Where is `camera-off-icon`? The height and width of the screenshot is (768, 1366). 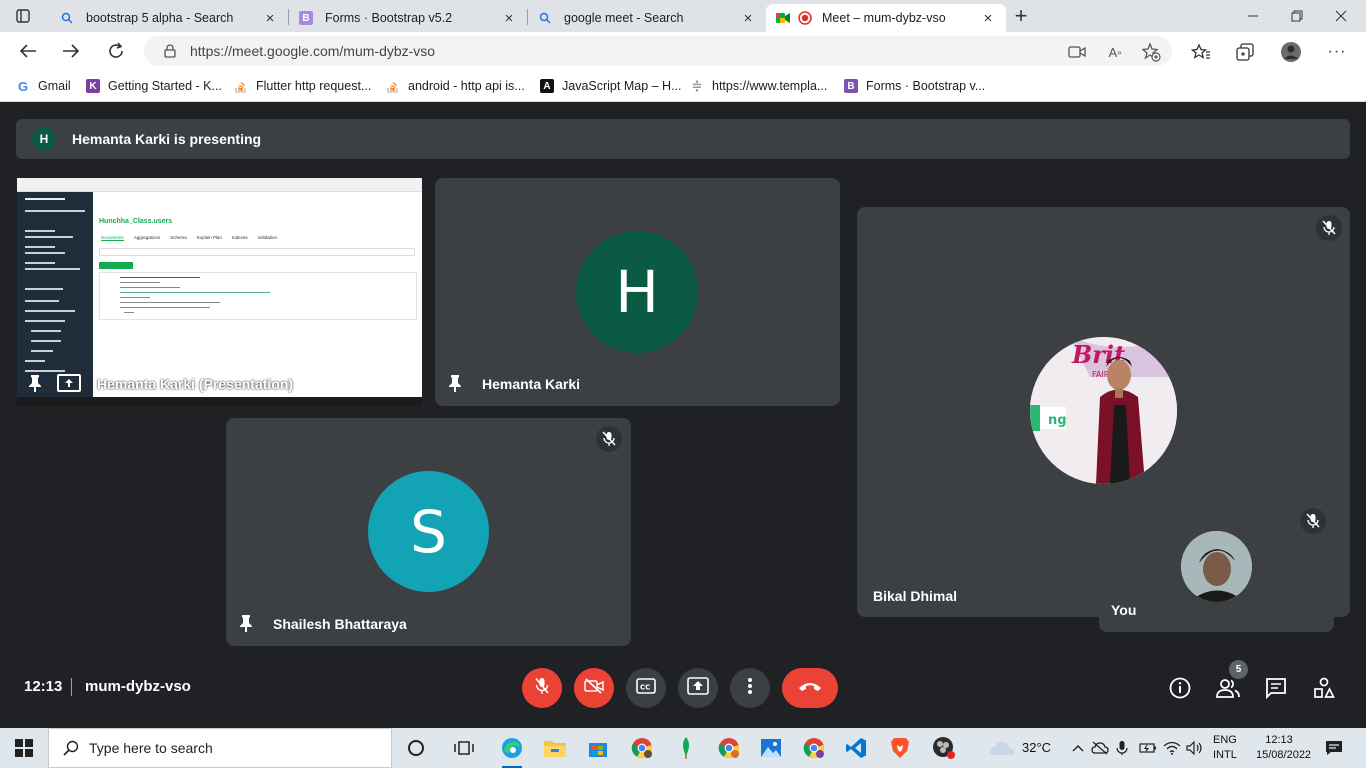 camera-off-icon is located at coordinates (594, 688).